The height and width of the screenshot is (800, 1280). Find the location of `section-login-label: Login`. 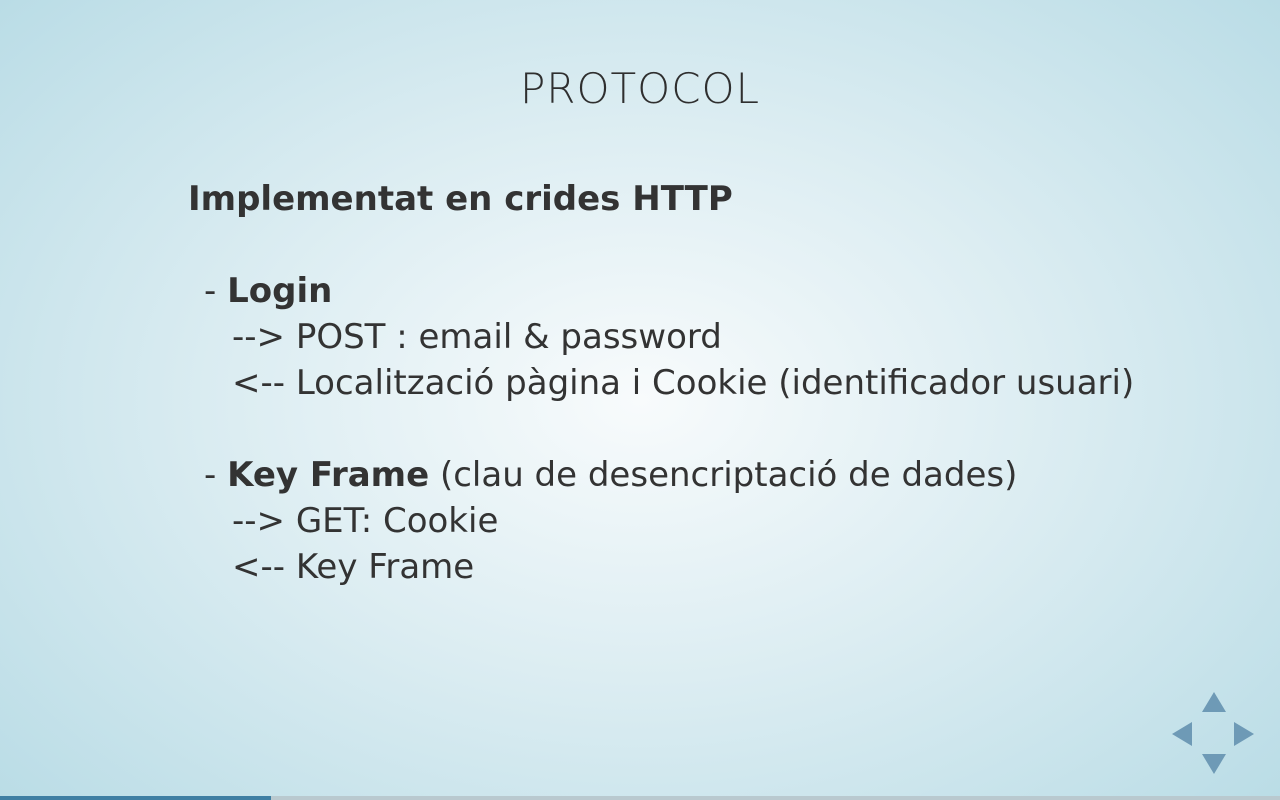

section-login-label: Login is located at coordinates (280, 291).